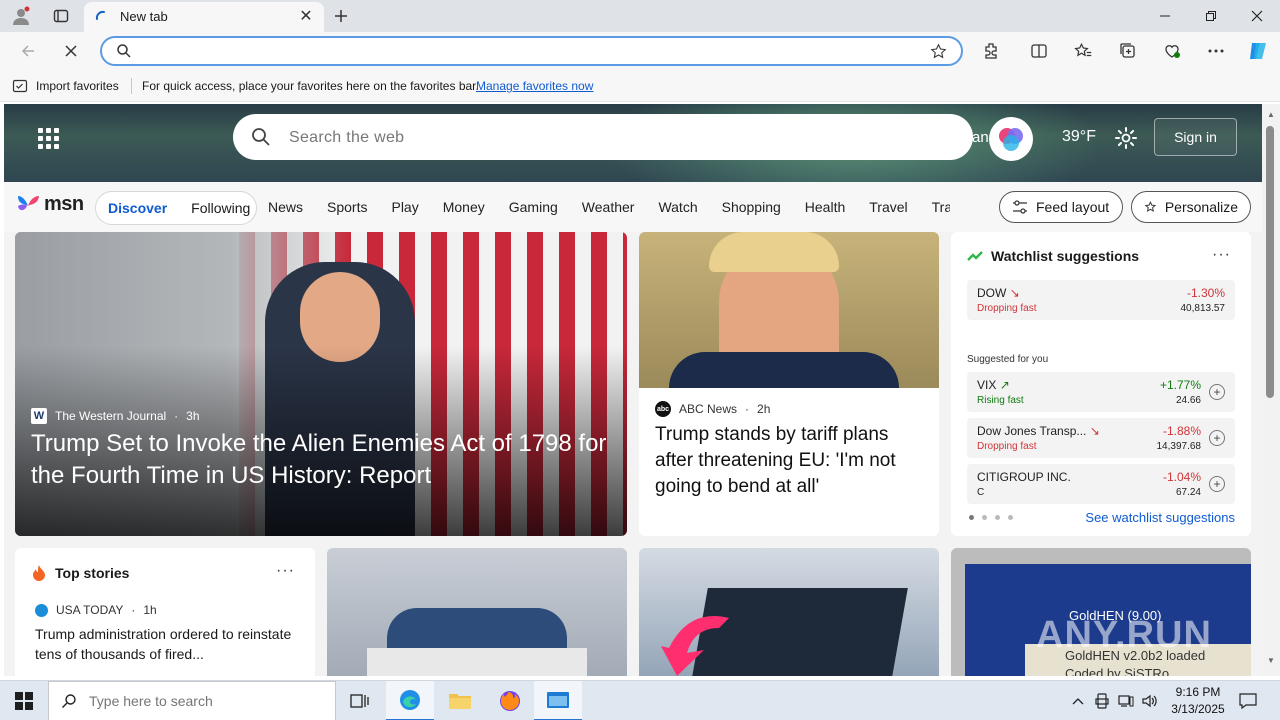 The width and height of the screenshot is (1280, 720). I want to click on taskbar-search-input, so click(204, 701).